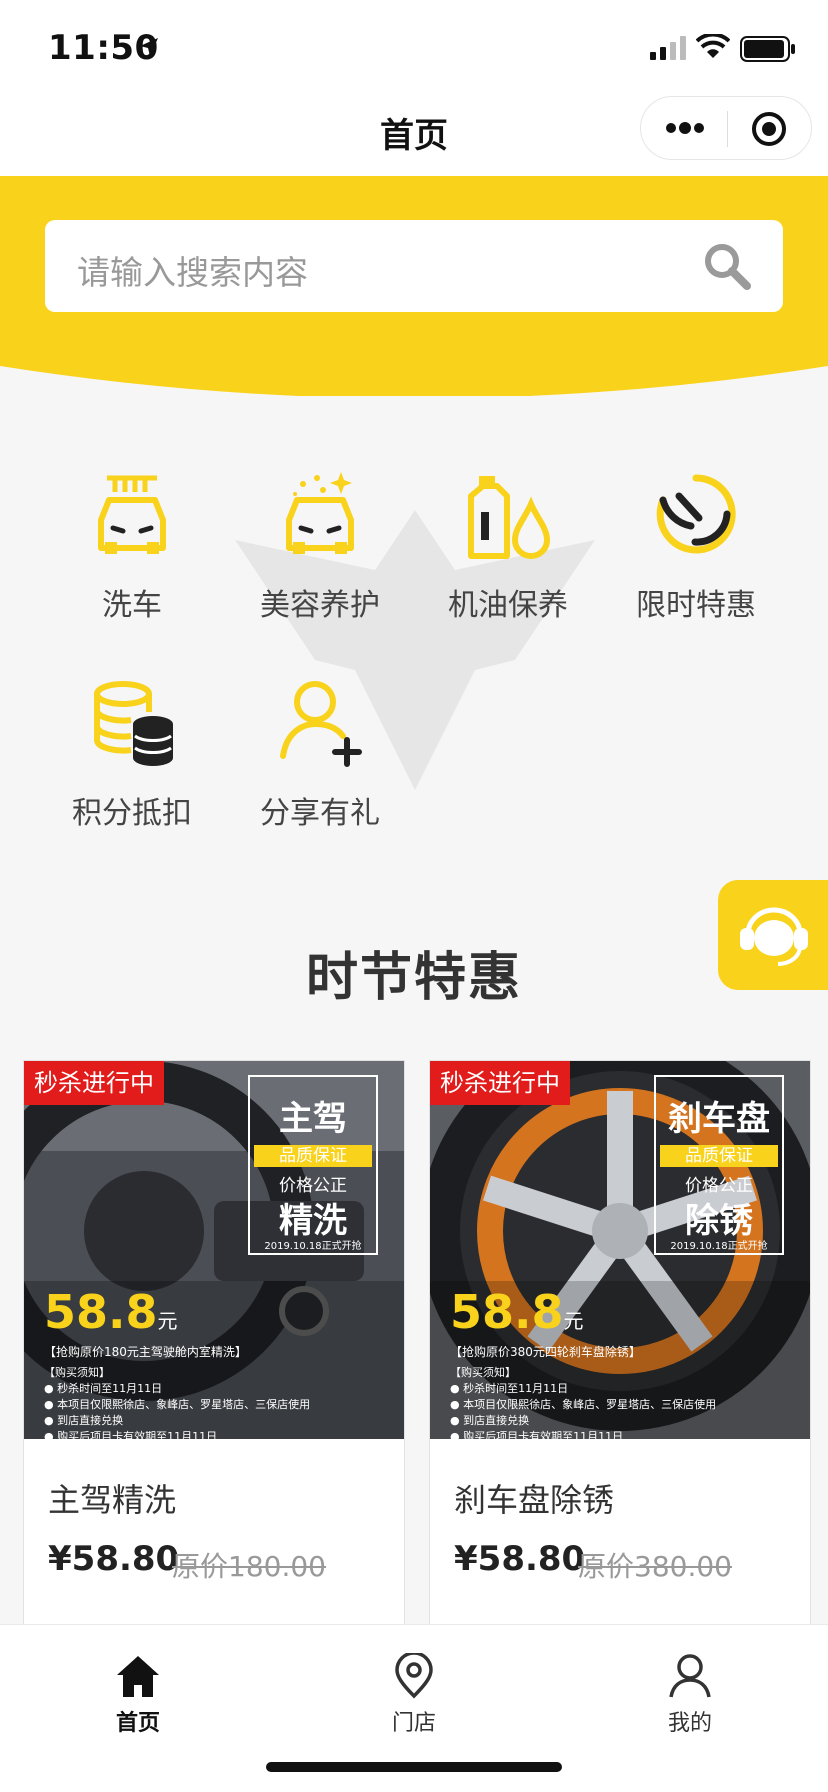 The height and width of the screenshot is (1792, 828). Describe the element at coordinates (132, 813) in the screenshot. I see `category-label: 积分抵扣` at that location.